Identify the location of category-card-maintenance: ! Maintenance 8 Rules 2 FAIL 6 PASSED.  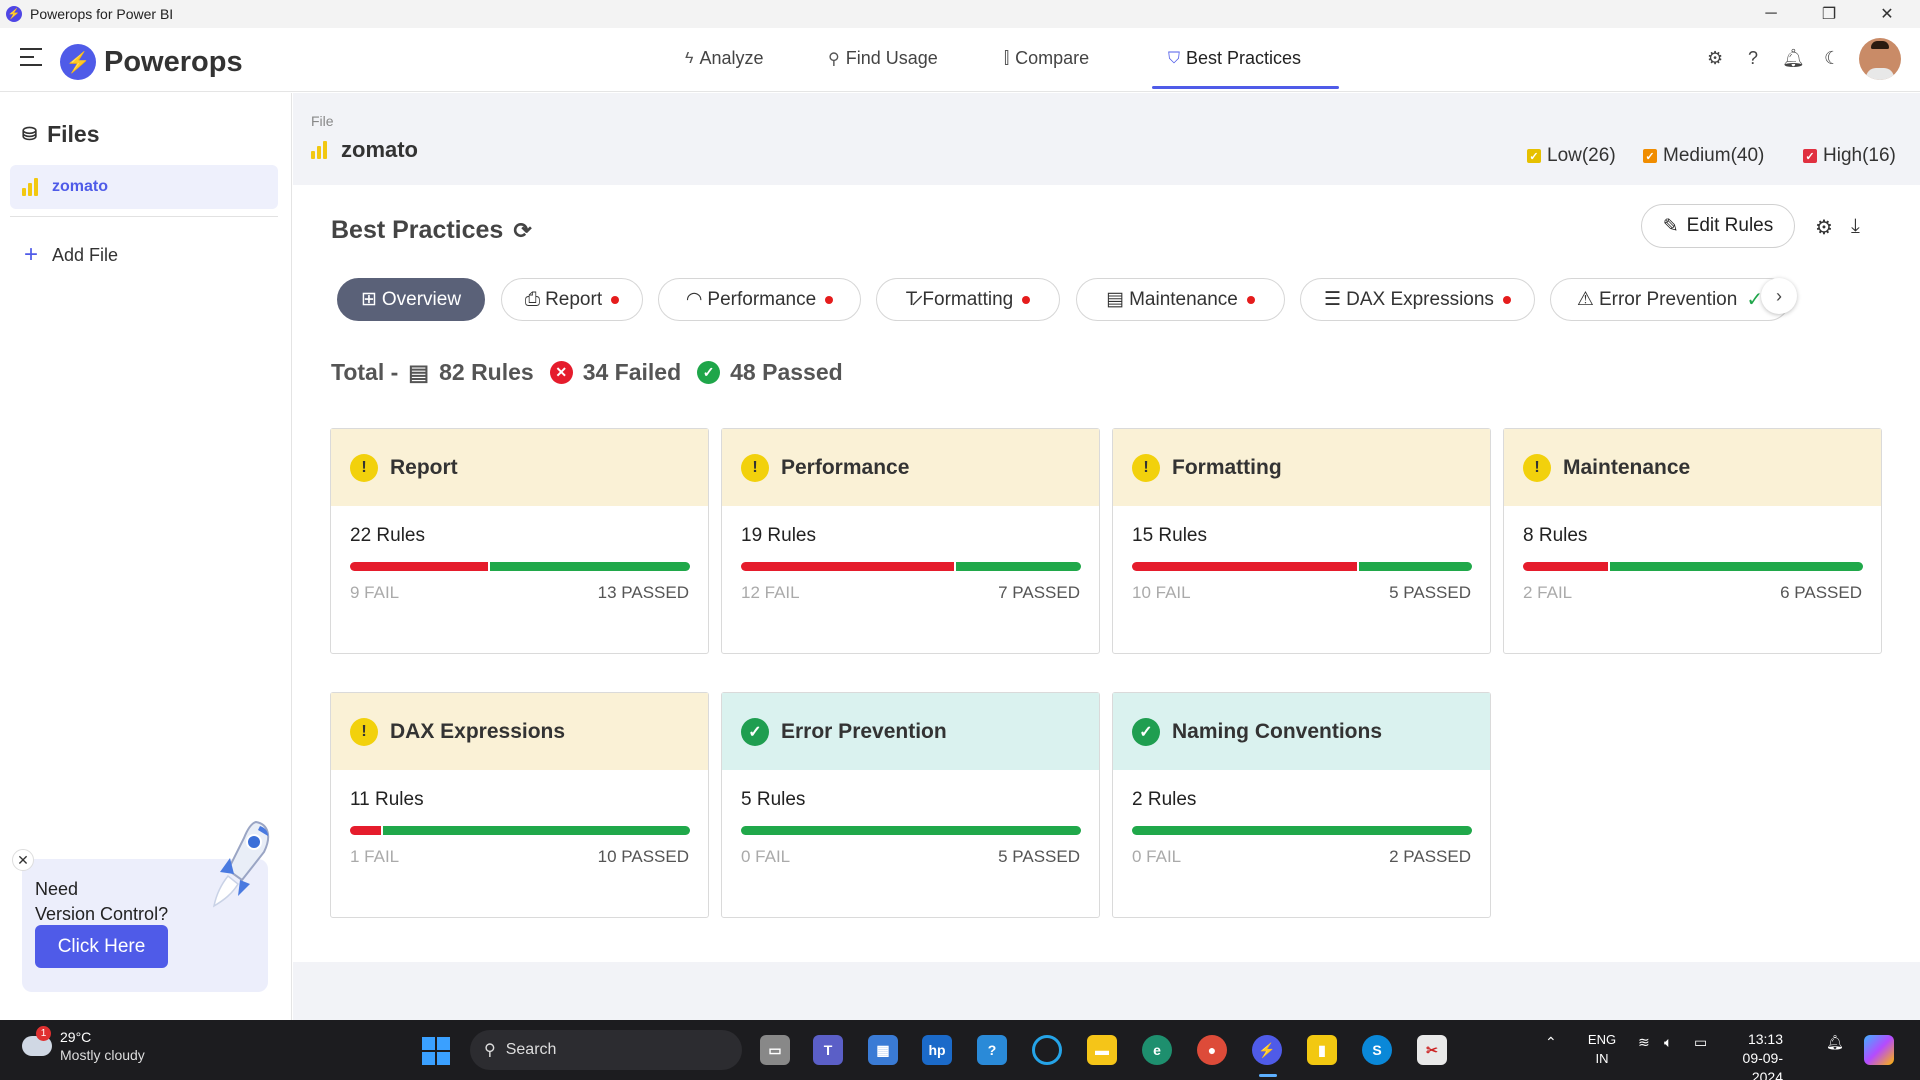
(1692, 541).